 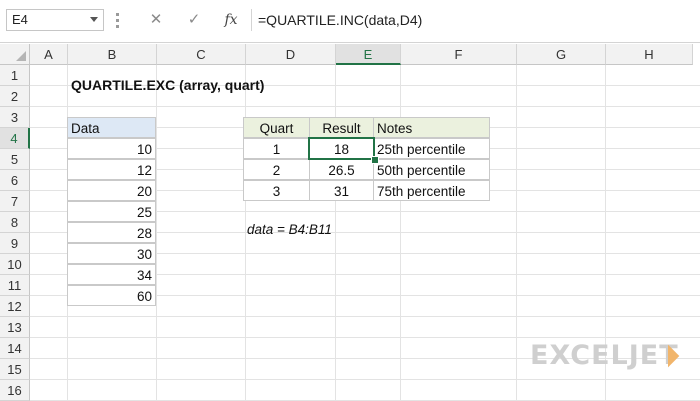 What do you see at coordinates (111, 169) in the screenshot?
I see `data-value-cell: 12` at bounding box center [111, 169].